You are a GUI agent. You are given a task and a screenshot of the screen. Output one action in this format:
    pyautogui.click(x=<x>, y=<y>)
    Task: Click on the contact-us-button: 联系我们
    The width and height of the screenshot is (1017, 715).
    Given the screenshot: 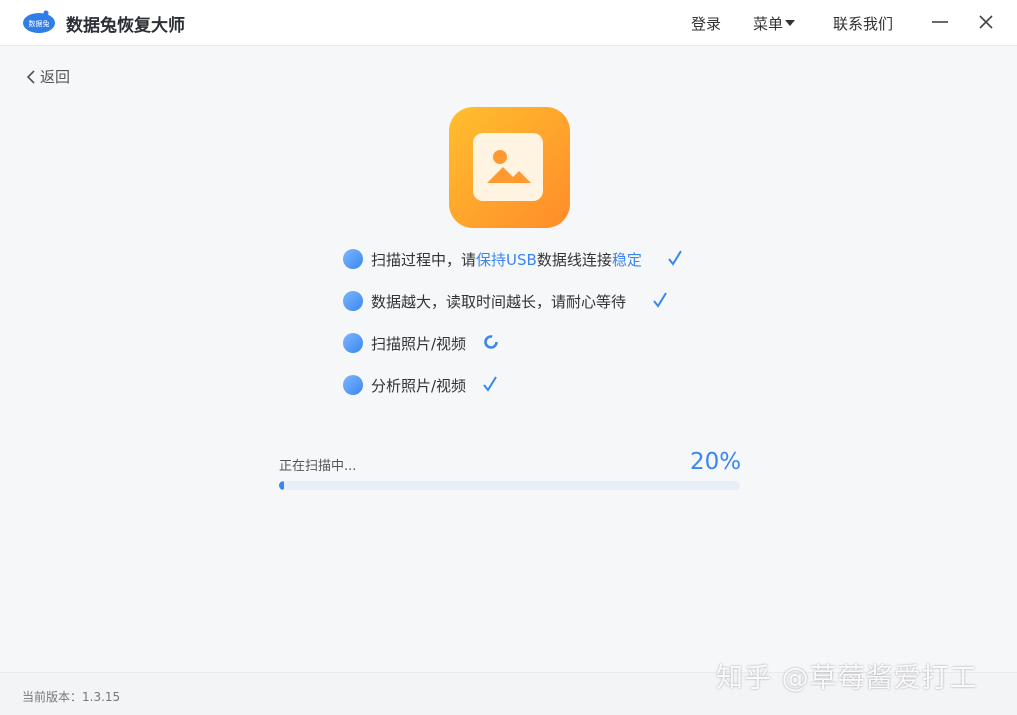 What is the action you would take?
    pyautogui.click(x=863, y=23)
    